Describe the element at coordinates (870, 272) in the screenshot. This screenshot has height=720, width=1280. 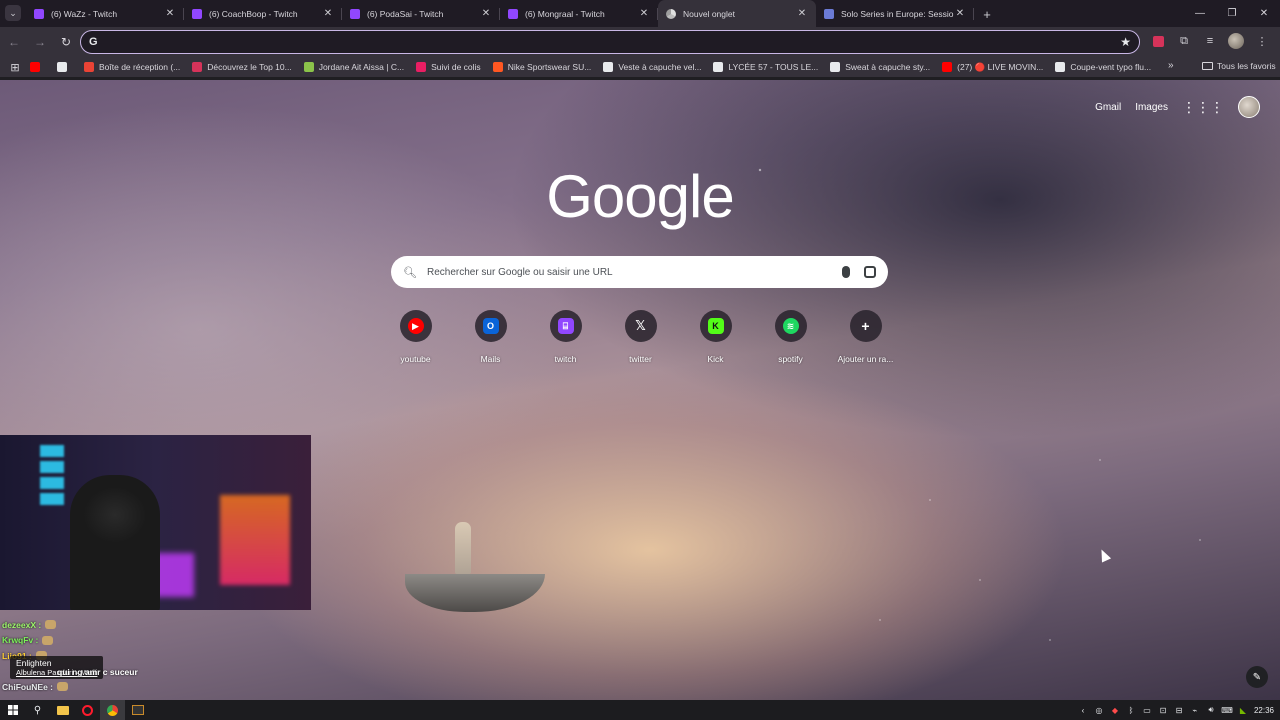
I see `google-lens-icon` at that location.